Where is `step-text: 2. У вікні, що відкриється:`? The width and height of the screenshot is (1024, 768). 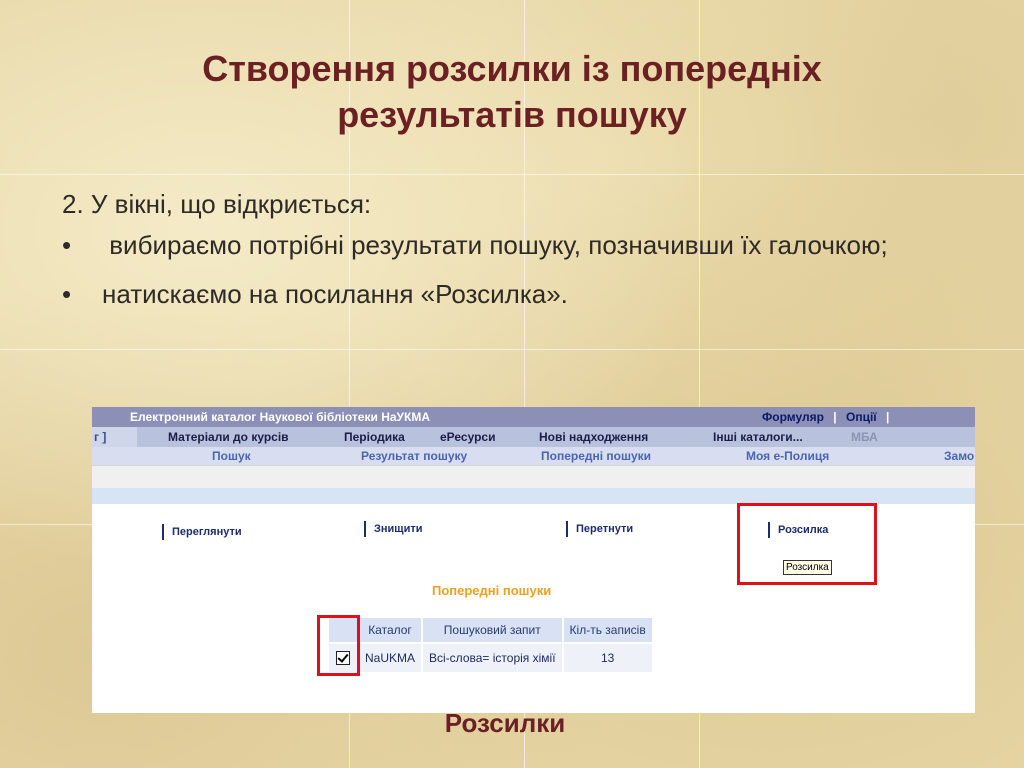
step-text: 2. У вікні, що відкриється: is located at coordinates (217, 204).